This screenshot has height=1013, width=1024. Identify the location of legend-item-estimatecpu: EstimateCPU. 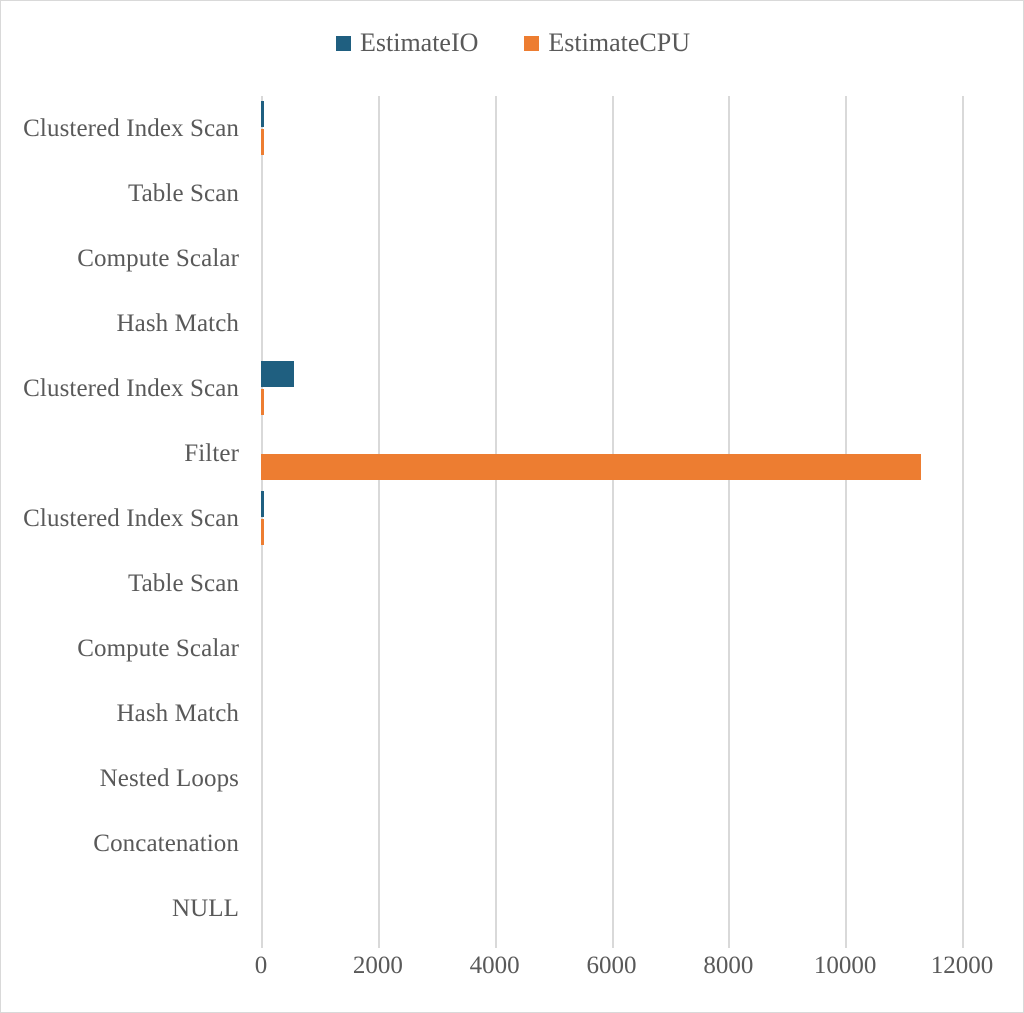
(607, 43).